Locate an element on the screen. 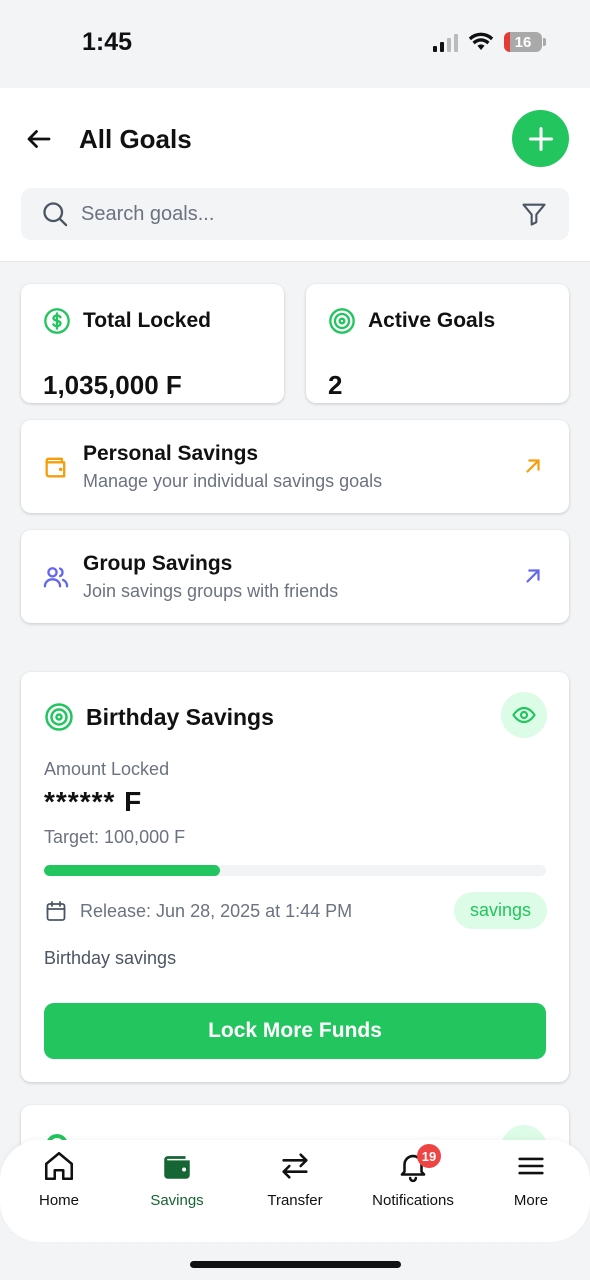 Image resolution: width=590 pixels, height=1280 pixels. battery-level: 16 is located at coordinates (523, 42).